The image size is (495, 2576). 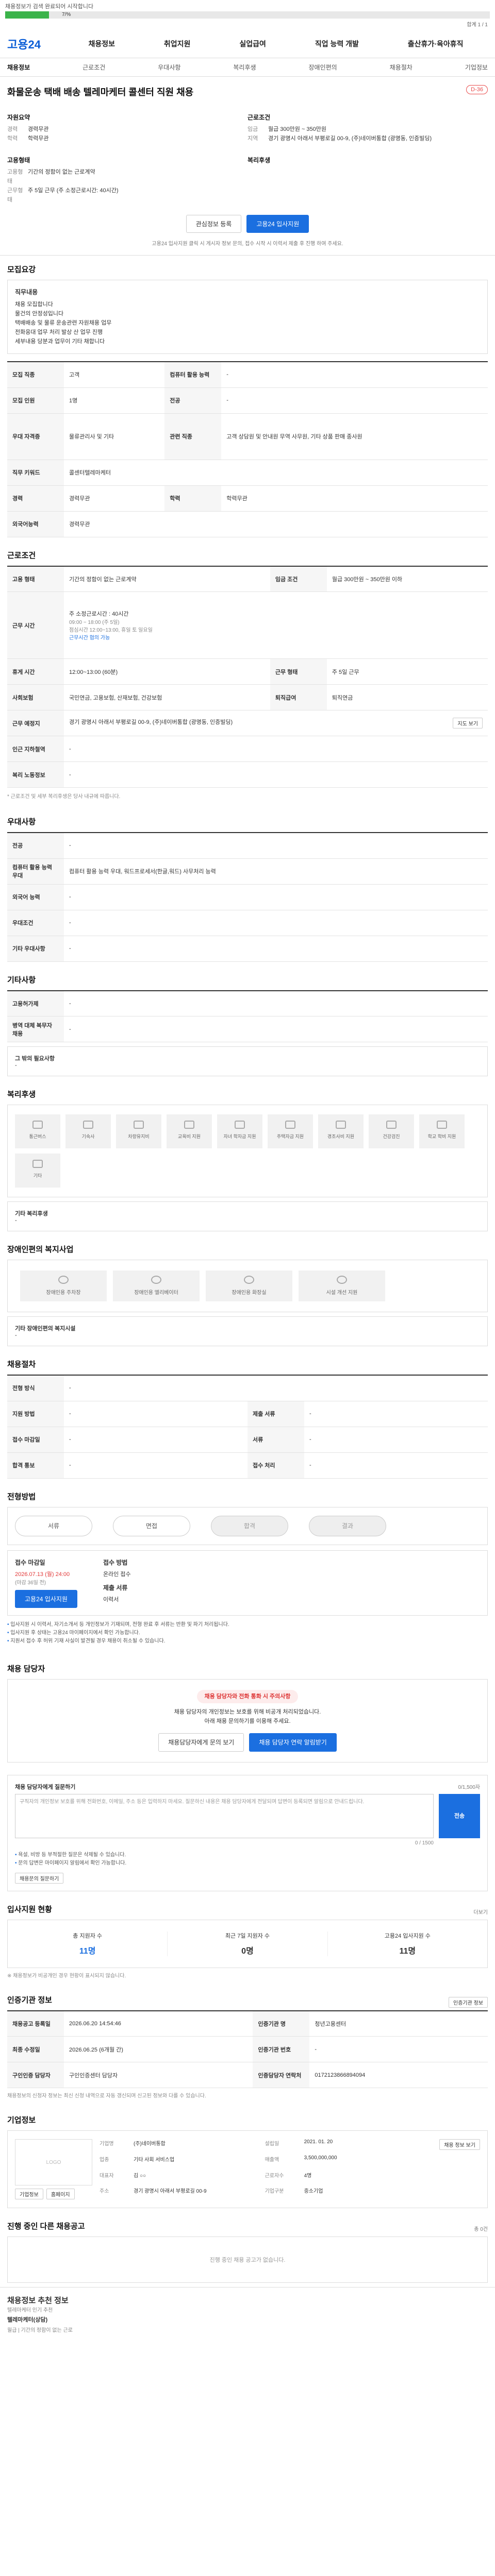 What do you see at coordinates (111, 1599) in the screenshot?
I see `receipt-value: 이력서` at bounding box center [111, 1599].